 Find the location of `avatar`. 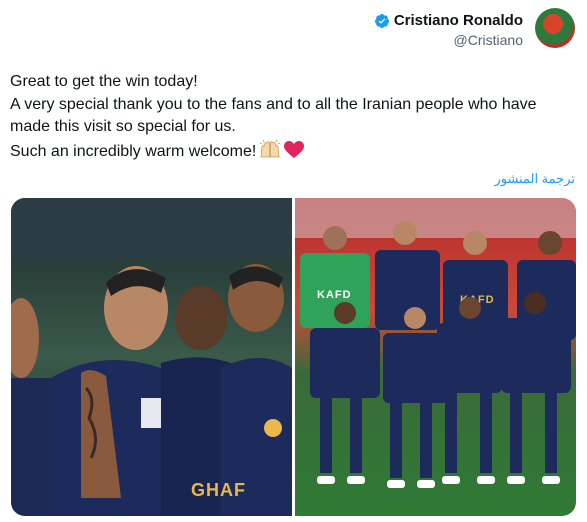

avatar is located at coordinates (555, 28).